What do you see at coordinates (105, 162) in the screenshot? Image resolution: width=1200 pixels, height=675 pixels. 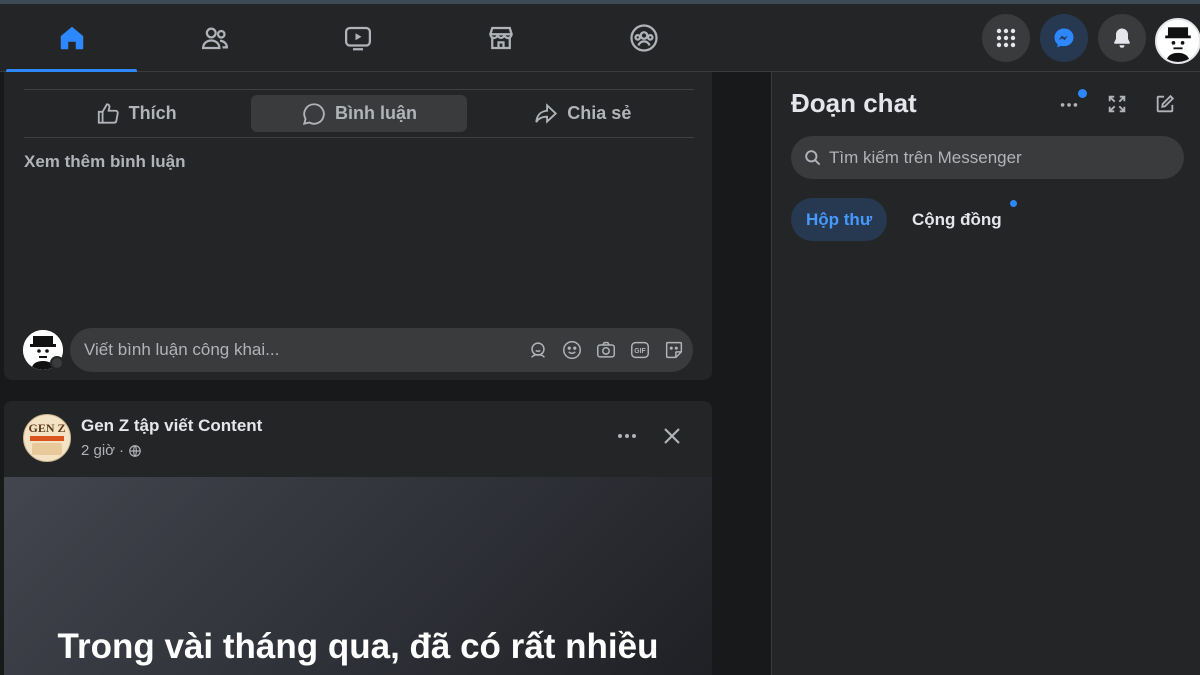 I see `see-more-comments-link: Xem thêm bình luận` at bounding box center [105, 162].